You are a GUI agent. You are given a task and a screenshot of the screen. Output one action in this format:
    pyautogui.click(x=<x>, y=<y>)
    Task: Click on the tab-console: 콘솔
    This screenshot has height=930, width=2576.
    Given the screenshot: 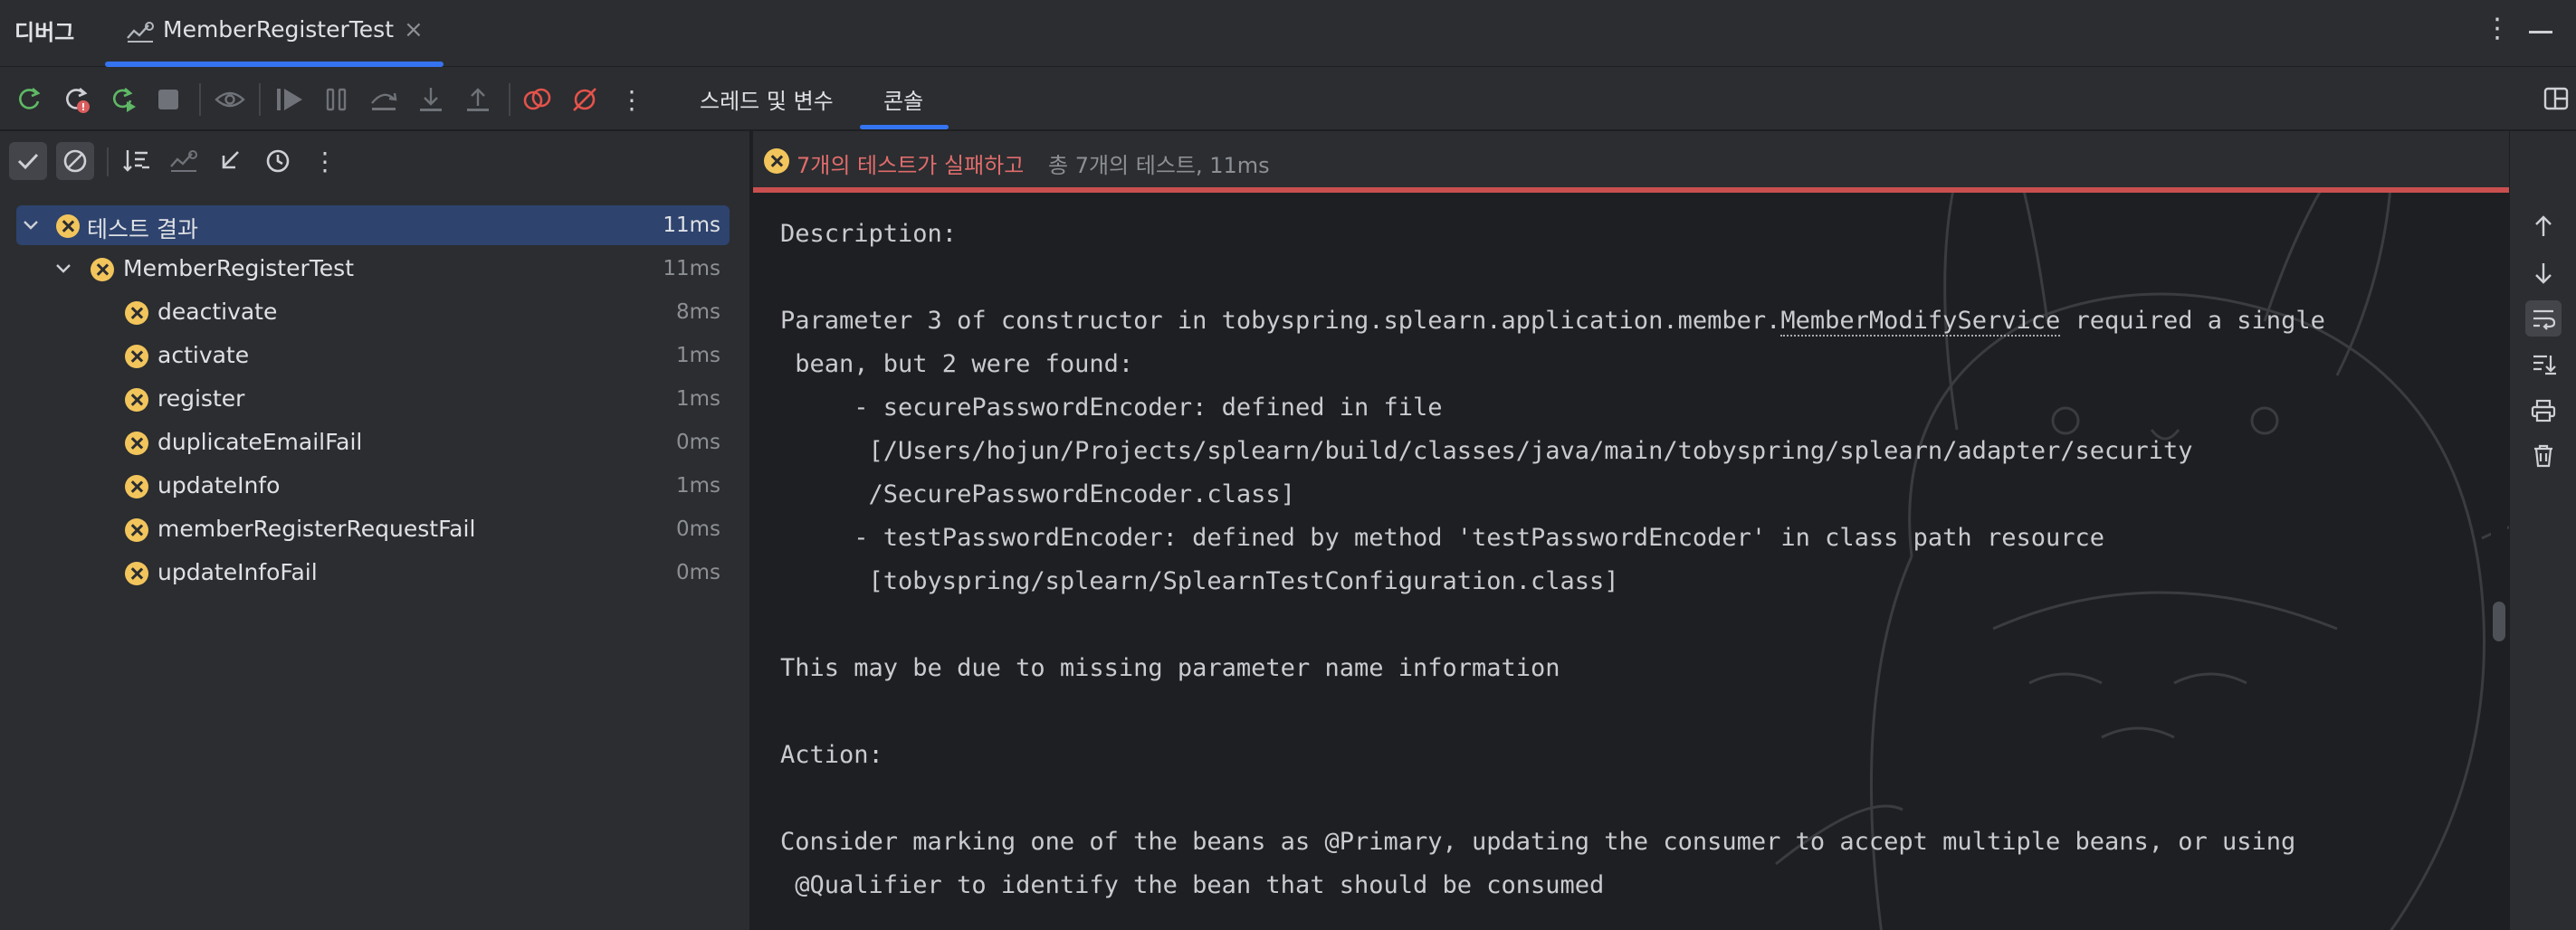 What is the action you would take?
    pyautogui.click(x=903, y=99)
    